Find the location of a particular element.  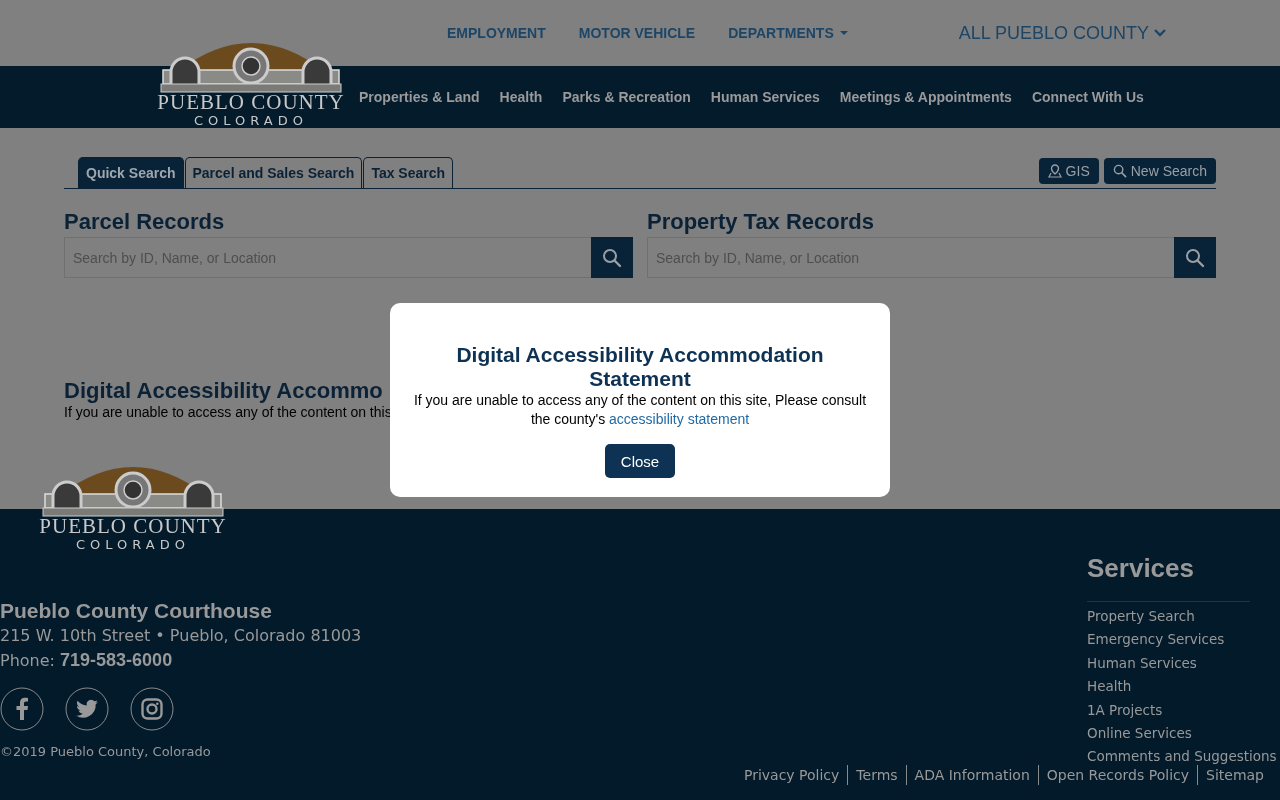

services-link: Health is located at coordinates (1183, 687).